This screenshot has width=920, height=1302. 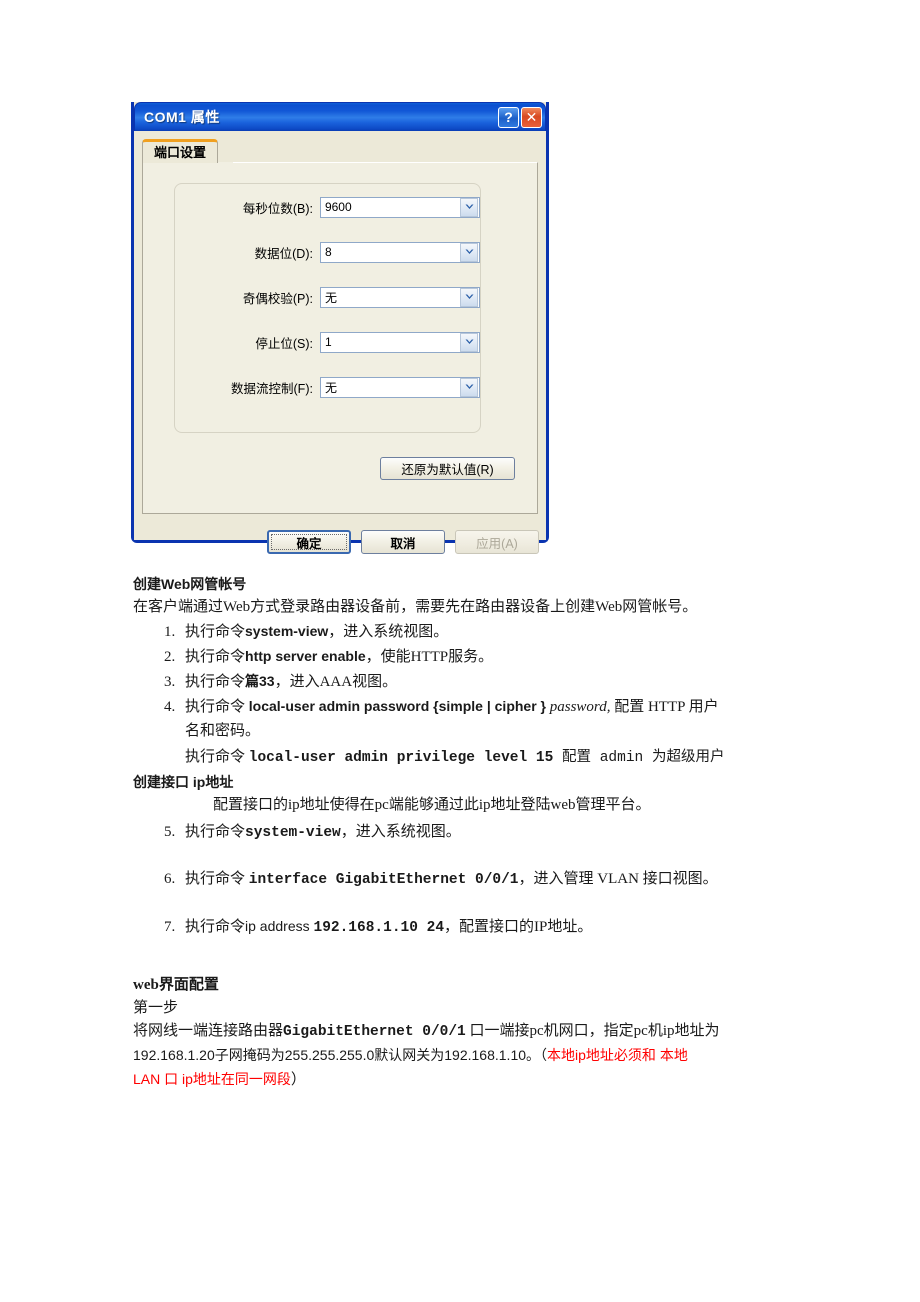 What do you see at coordinates (429, 657) in the screenshot?
I see `step-suffix: ，使能HTTP服务。` at bounding box center [429, 657].